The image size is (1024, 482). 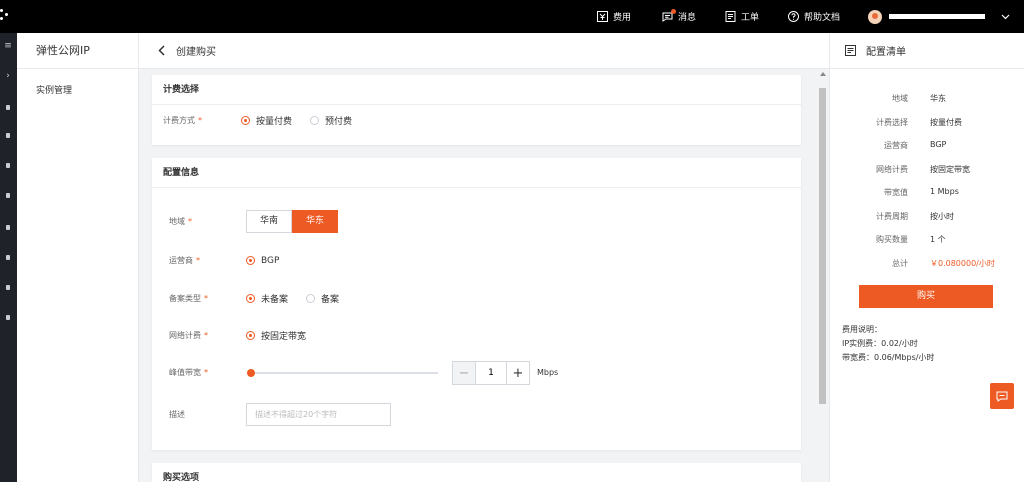 What do you see at coordinates (331, 120) in the screenshot?
I see `radio-prepaid: 预付费` at bounding box center [331, 120].